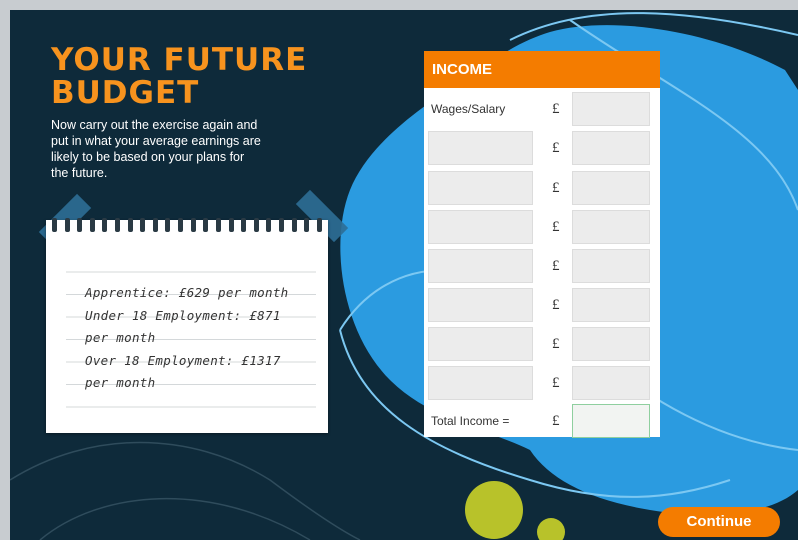 The image size is (798, 540). I want to click on total-income-field, so click(611, 421).